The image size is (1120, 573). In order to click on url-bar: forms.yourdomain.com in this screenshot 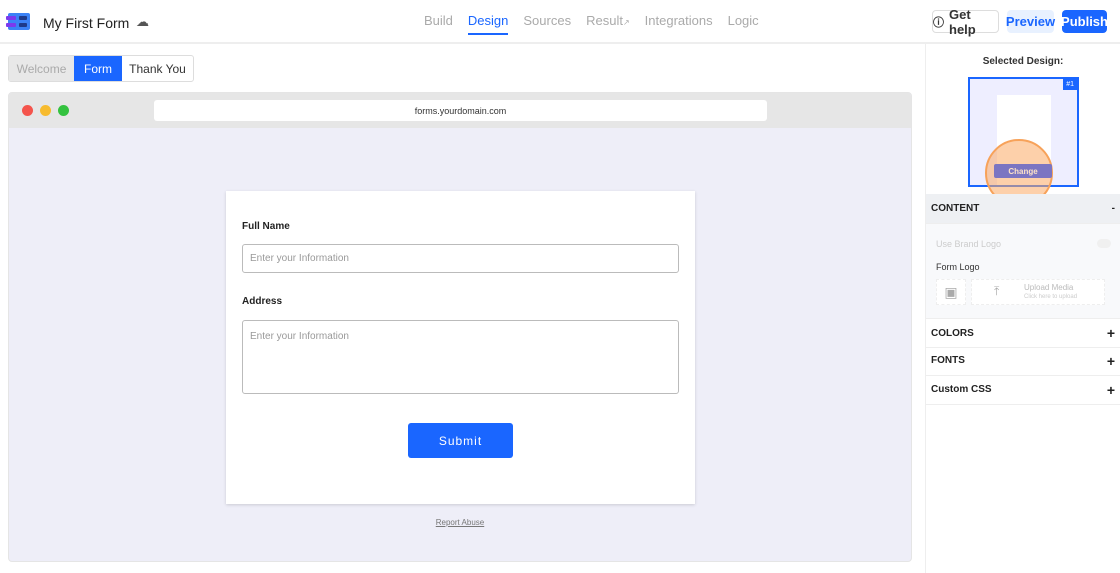, I will do `click(460, 110)`.